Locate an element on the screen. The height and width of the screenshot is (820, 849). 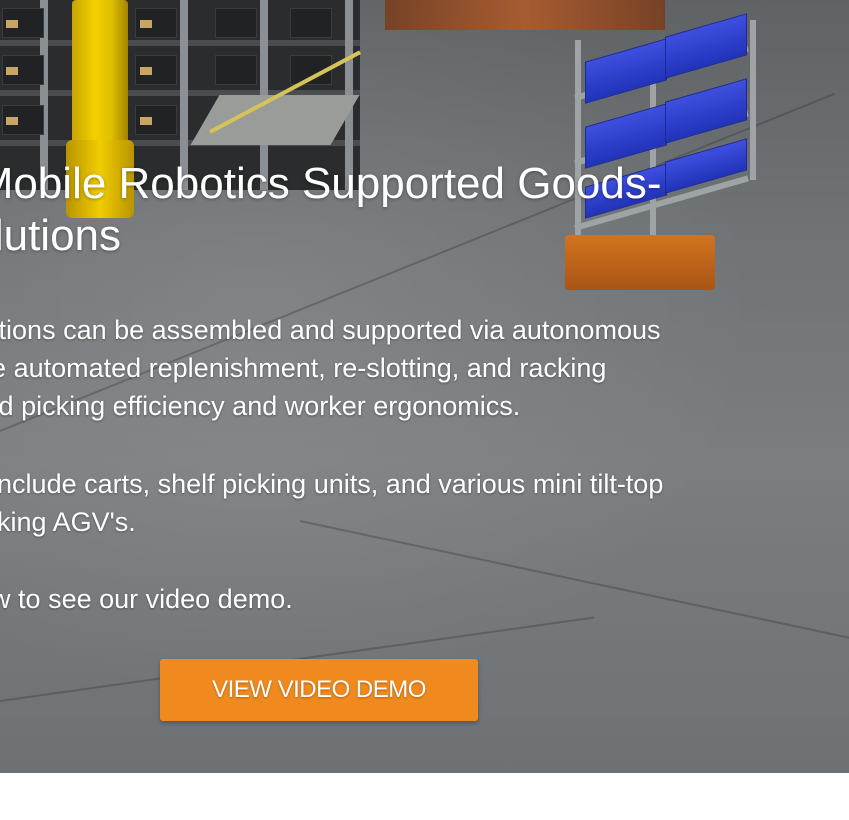
headline-line: Solutions is located at coordinates (61, 235).